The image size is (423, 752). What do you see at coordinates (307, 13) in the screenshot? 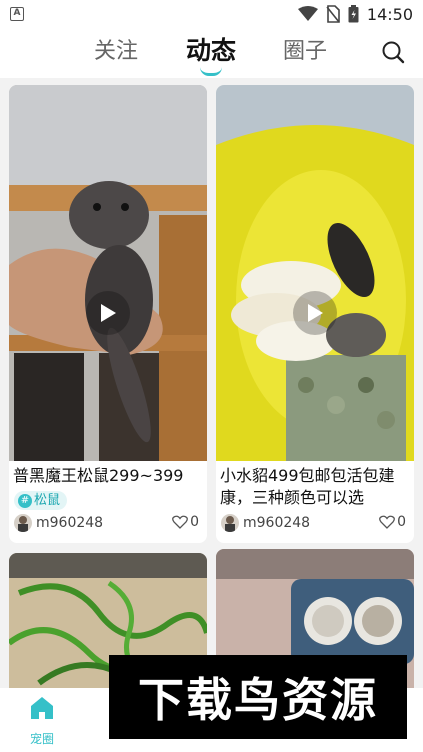
I see `wifi-icon` at bounding box center [307, 13].